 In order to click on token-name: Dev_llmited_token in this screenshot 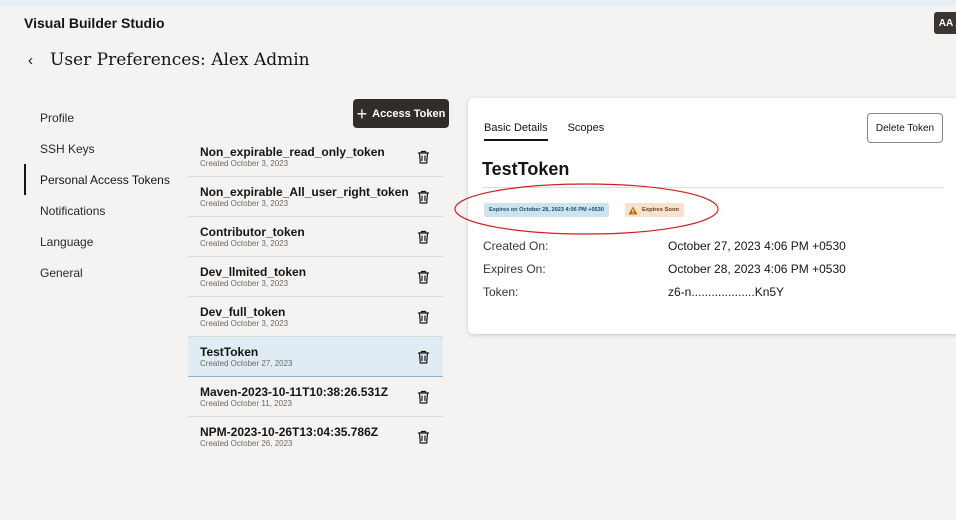, I will do `click(253, 271)`.